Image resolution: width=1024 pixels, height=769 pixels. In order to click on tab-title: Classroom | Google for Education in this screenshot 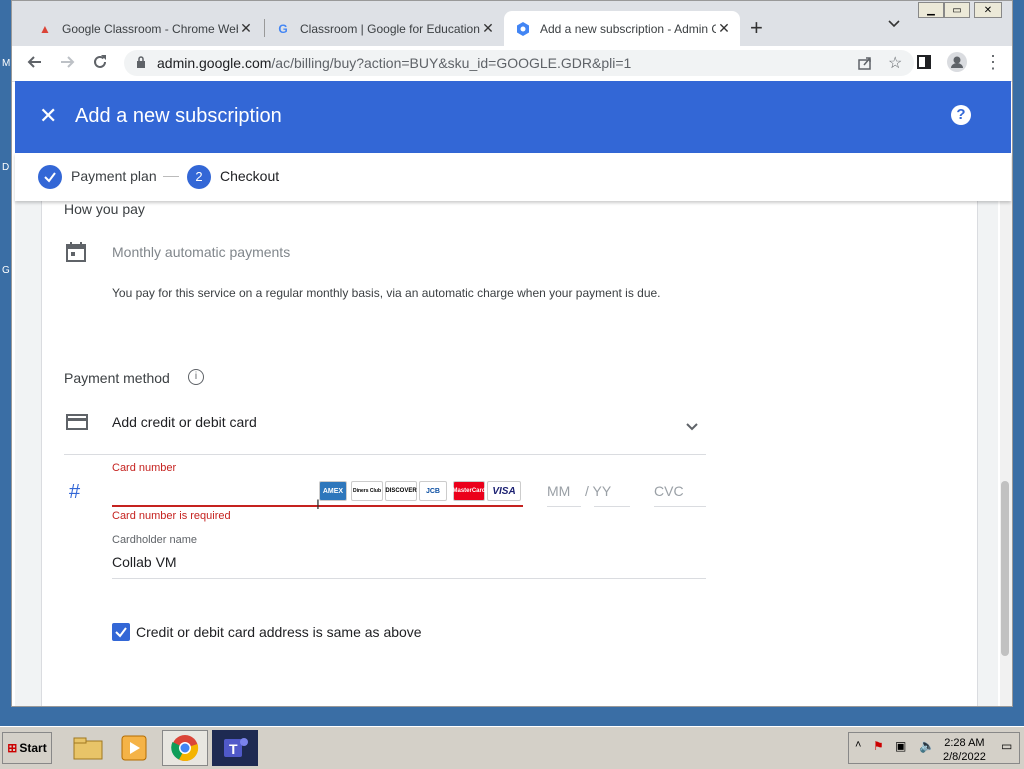, I will do `click(390, 28)`.